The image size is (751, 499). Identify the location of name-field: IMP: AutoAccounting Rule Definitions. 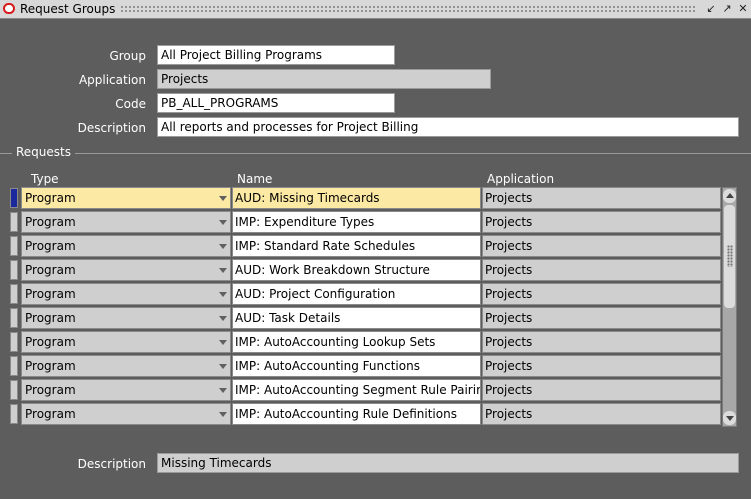
(356, 414).